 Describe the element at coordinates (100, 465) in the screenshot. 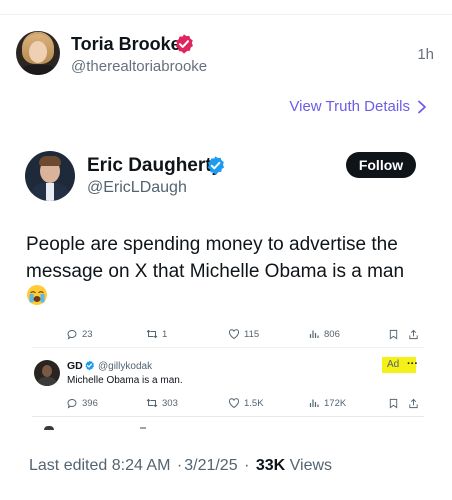

I see `last-edited-label: Last edited 8:24 AM` at that location.